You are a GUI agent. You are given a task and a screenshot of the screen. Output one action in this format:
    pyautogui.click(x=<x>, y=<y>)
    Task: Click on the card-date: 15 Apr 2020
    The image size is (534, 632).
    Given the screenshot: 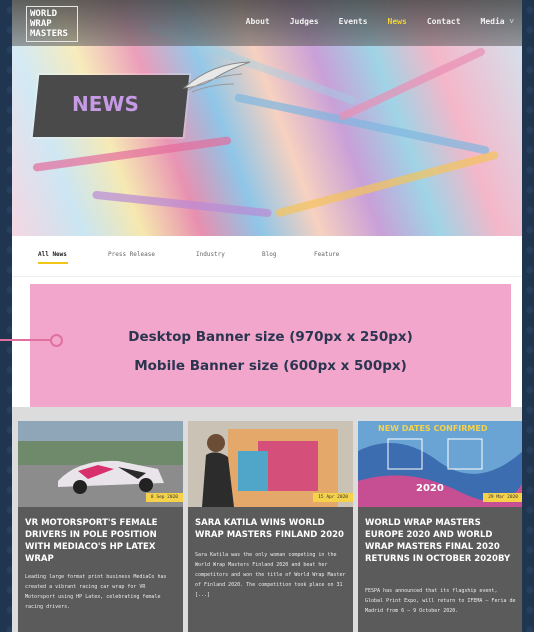 What is the action you would take?
    pyautogui.click(x=333, y=497)
    